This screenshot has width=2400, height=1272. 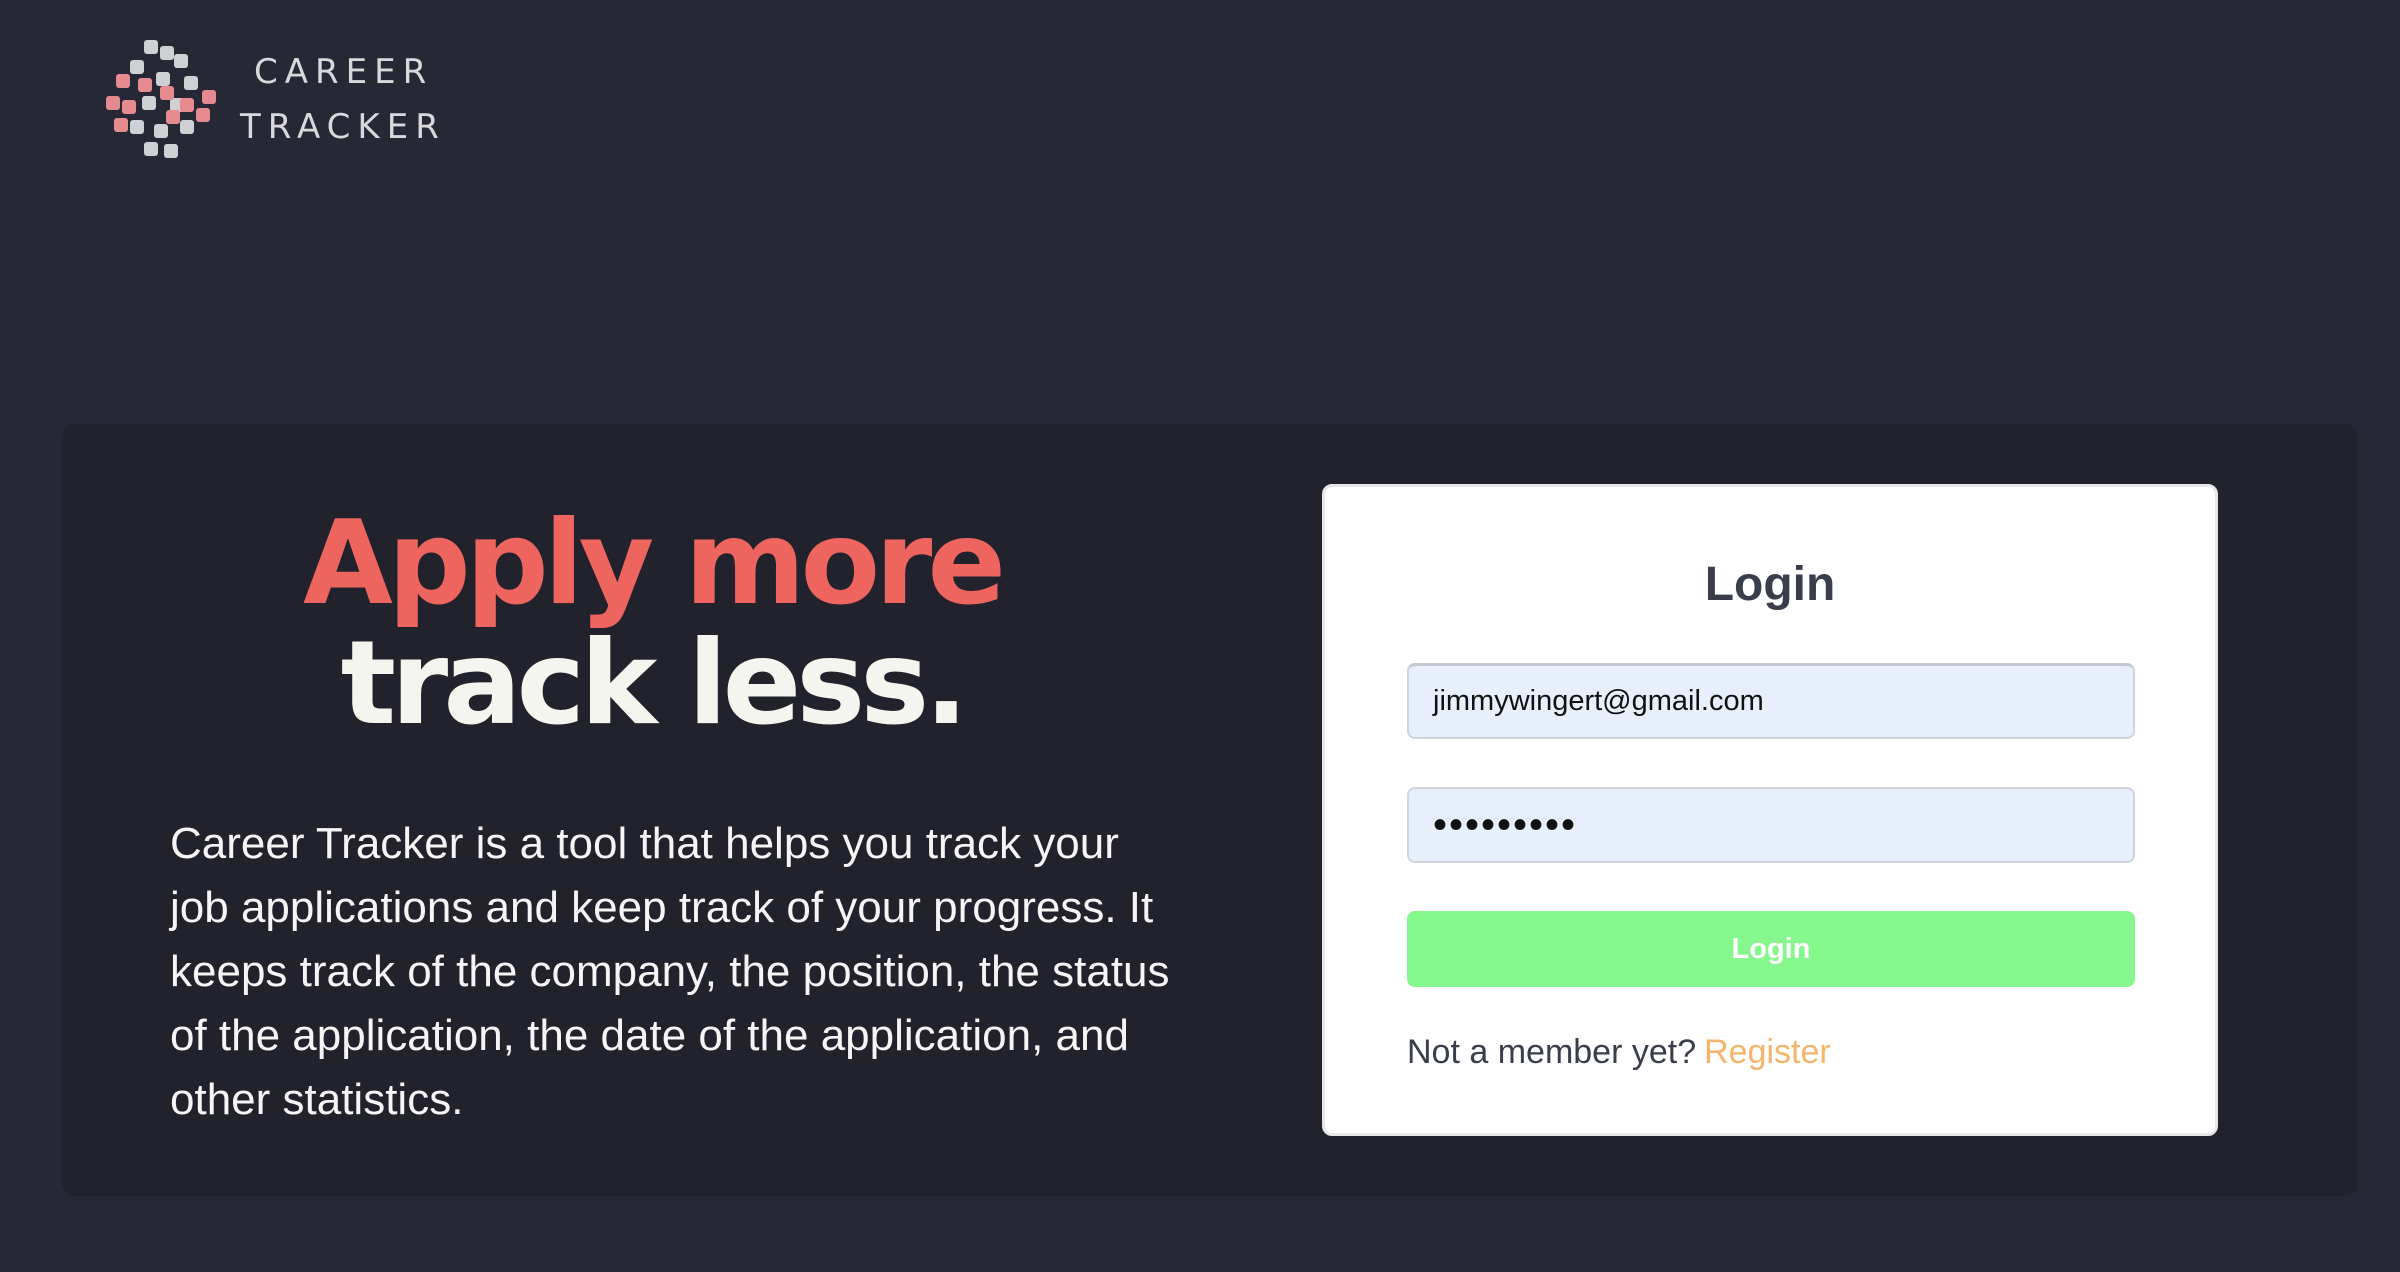 What do you see at coordinates (1767, 1052) in the screenshot?
I see `register-link: Register` at bounding box center [1767, 1052].